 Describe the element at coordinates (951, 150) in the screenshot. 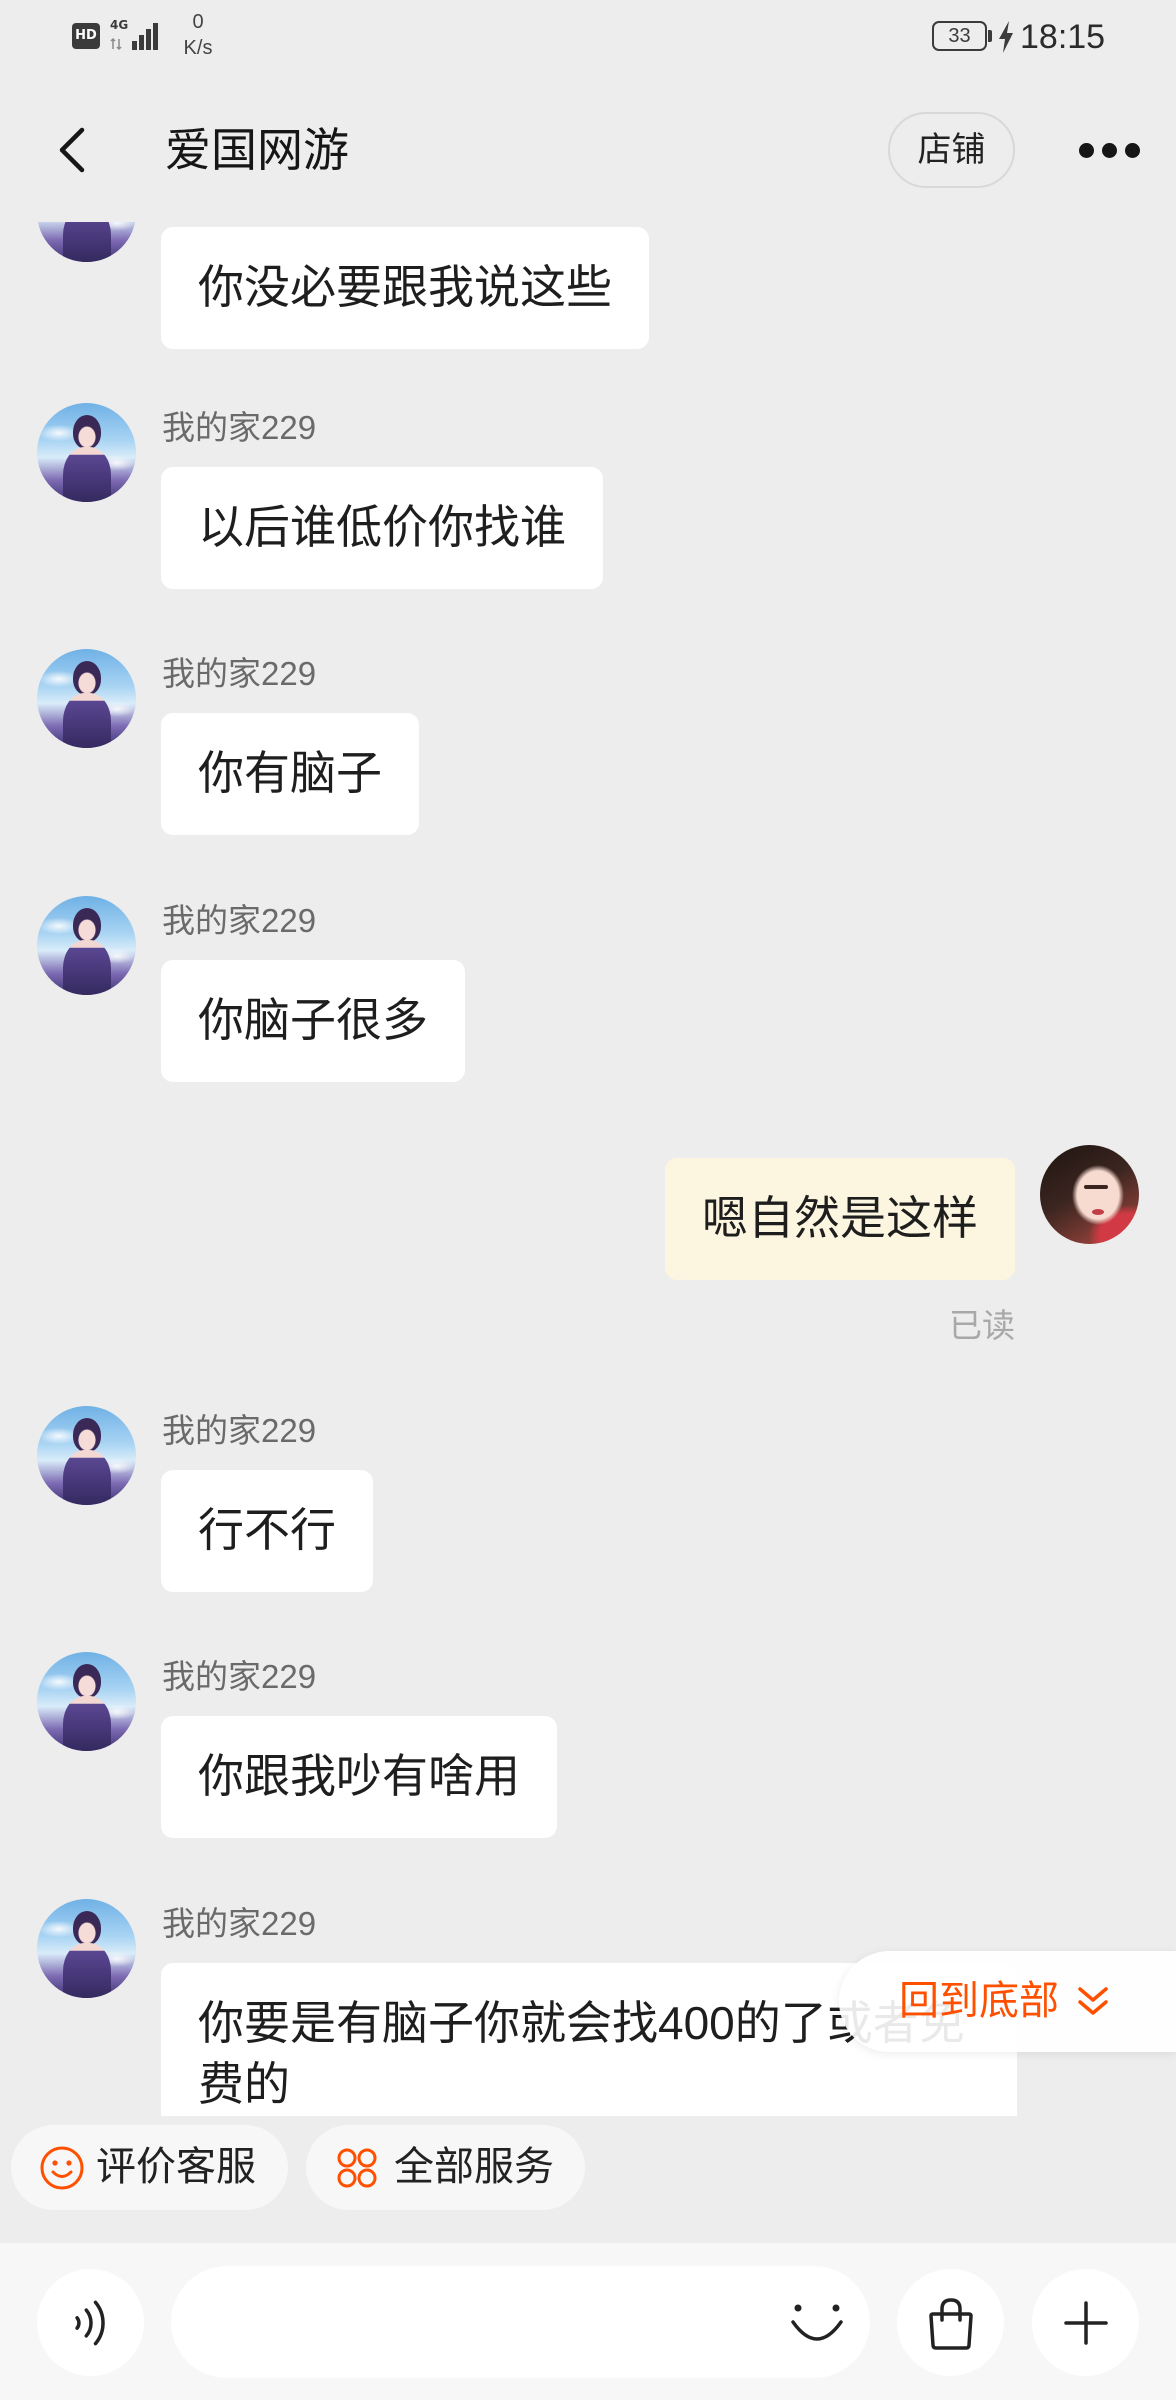

I see `store-button: 店铺` at that location.